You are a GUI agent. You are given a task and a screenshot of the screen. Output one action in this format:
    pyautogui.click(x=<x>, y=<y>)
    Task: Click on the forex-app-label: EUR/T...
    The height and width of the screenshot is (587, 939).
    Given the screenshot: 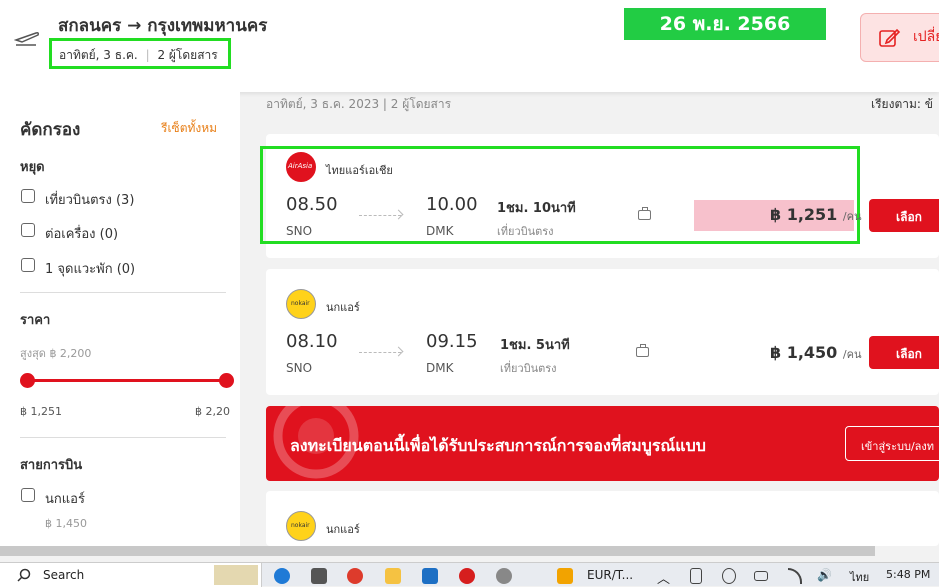 What is the action you would take?
    pyautogui.click(x=610, y=575)
    